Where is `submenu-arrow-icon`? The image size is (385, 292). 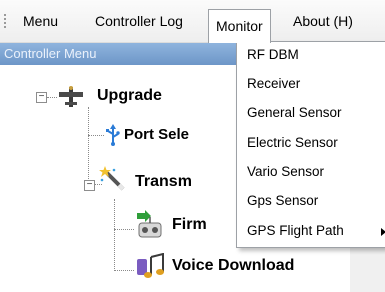 submenu-arrow-icon is located at coordinates (383, 232).